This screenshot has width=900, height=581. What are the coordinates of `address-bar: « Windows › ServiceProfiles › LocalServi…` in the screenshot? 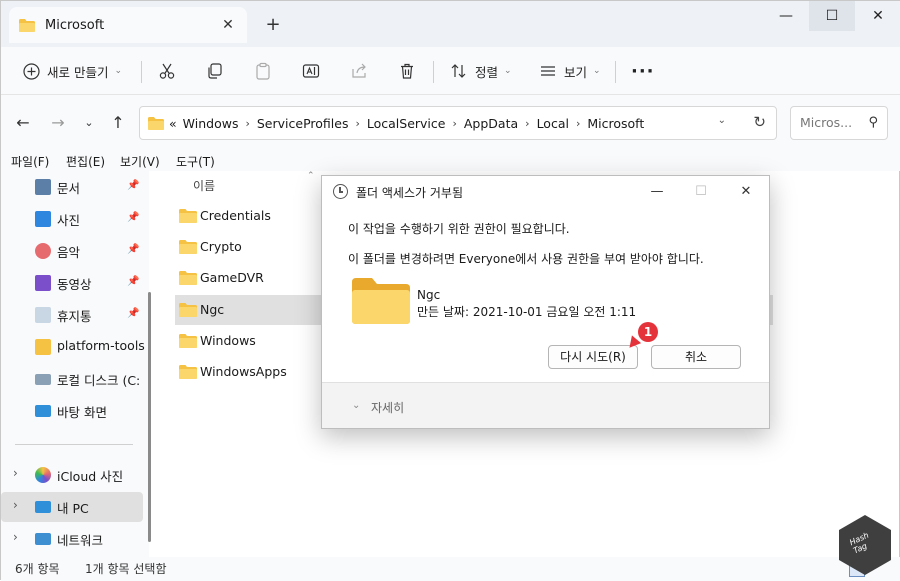 It's located at (458, 123).